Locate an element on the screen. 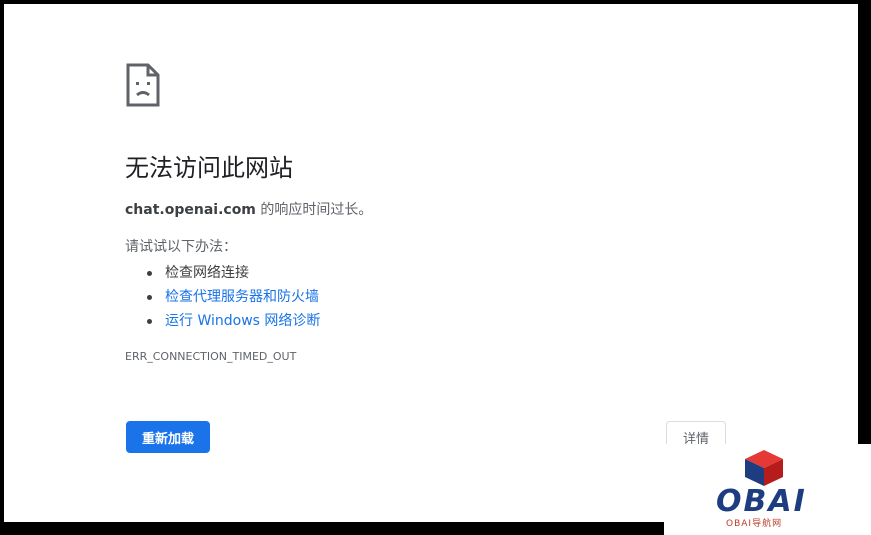  cube-logo-icon is located at coordinates (764, 468).